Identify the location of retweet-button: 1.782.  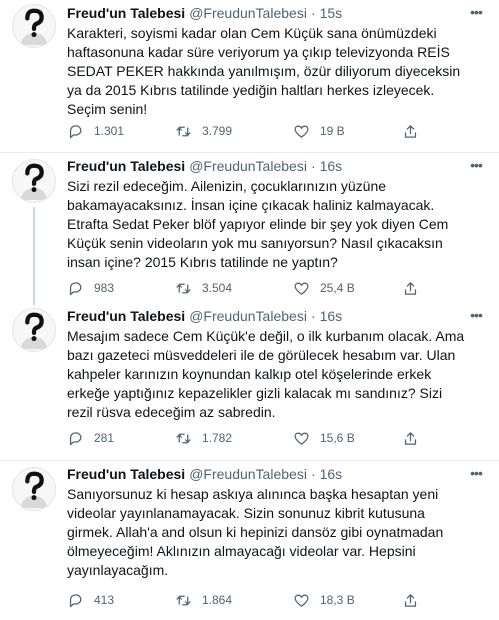
(203, 438).